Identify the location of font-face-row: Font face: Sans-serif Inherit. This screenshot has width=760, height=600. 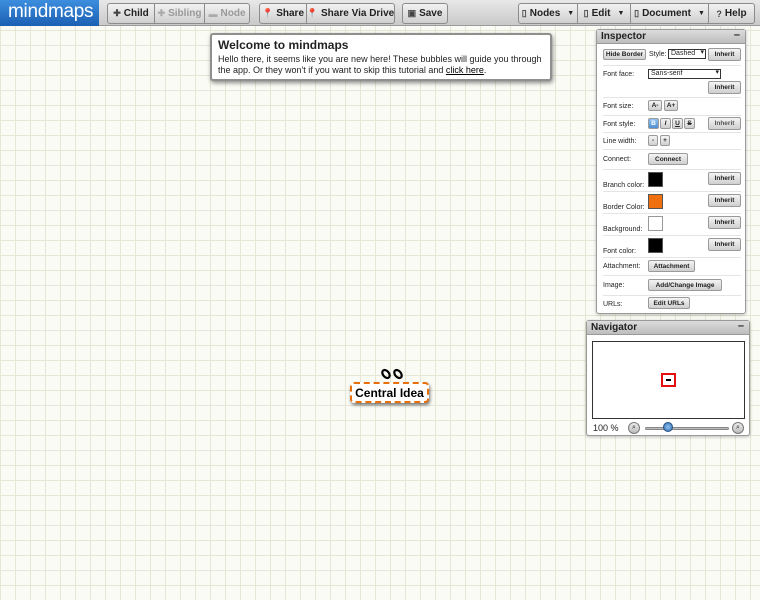
(672, 82).